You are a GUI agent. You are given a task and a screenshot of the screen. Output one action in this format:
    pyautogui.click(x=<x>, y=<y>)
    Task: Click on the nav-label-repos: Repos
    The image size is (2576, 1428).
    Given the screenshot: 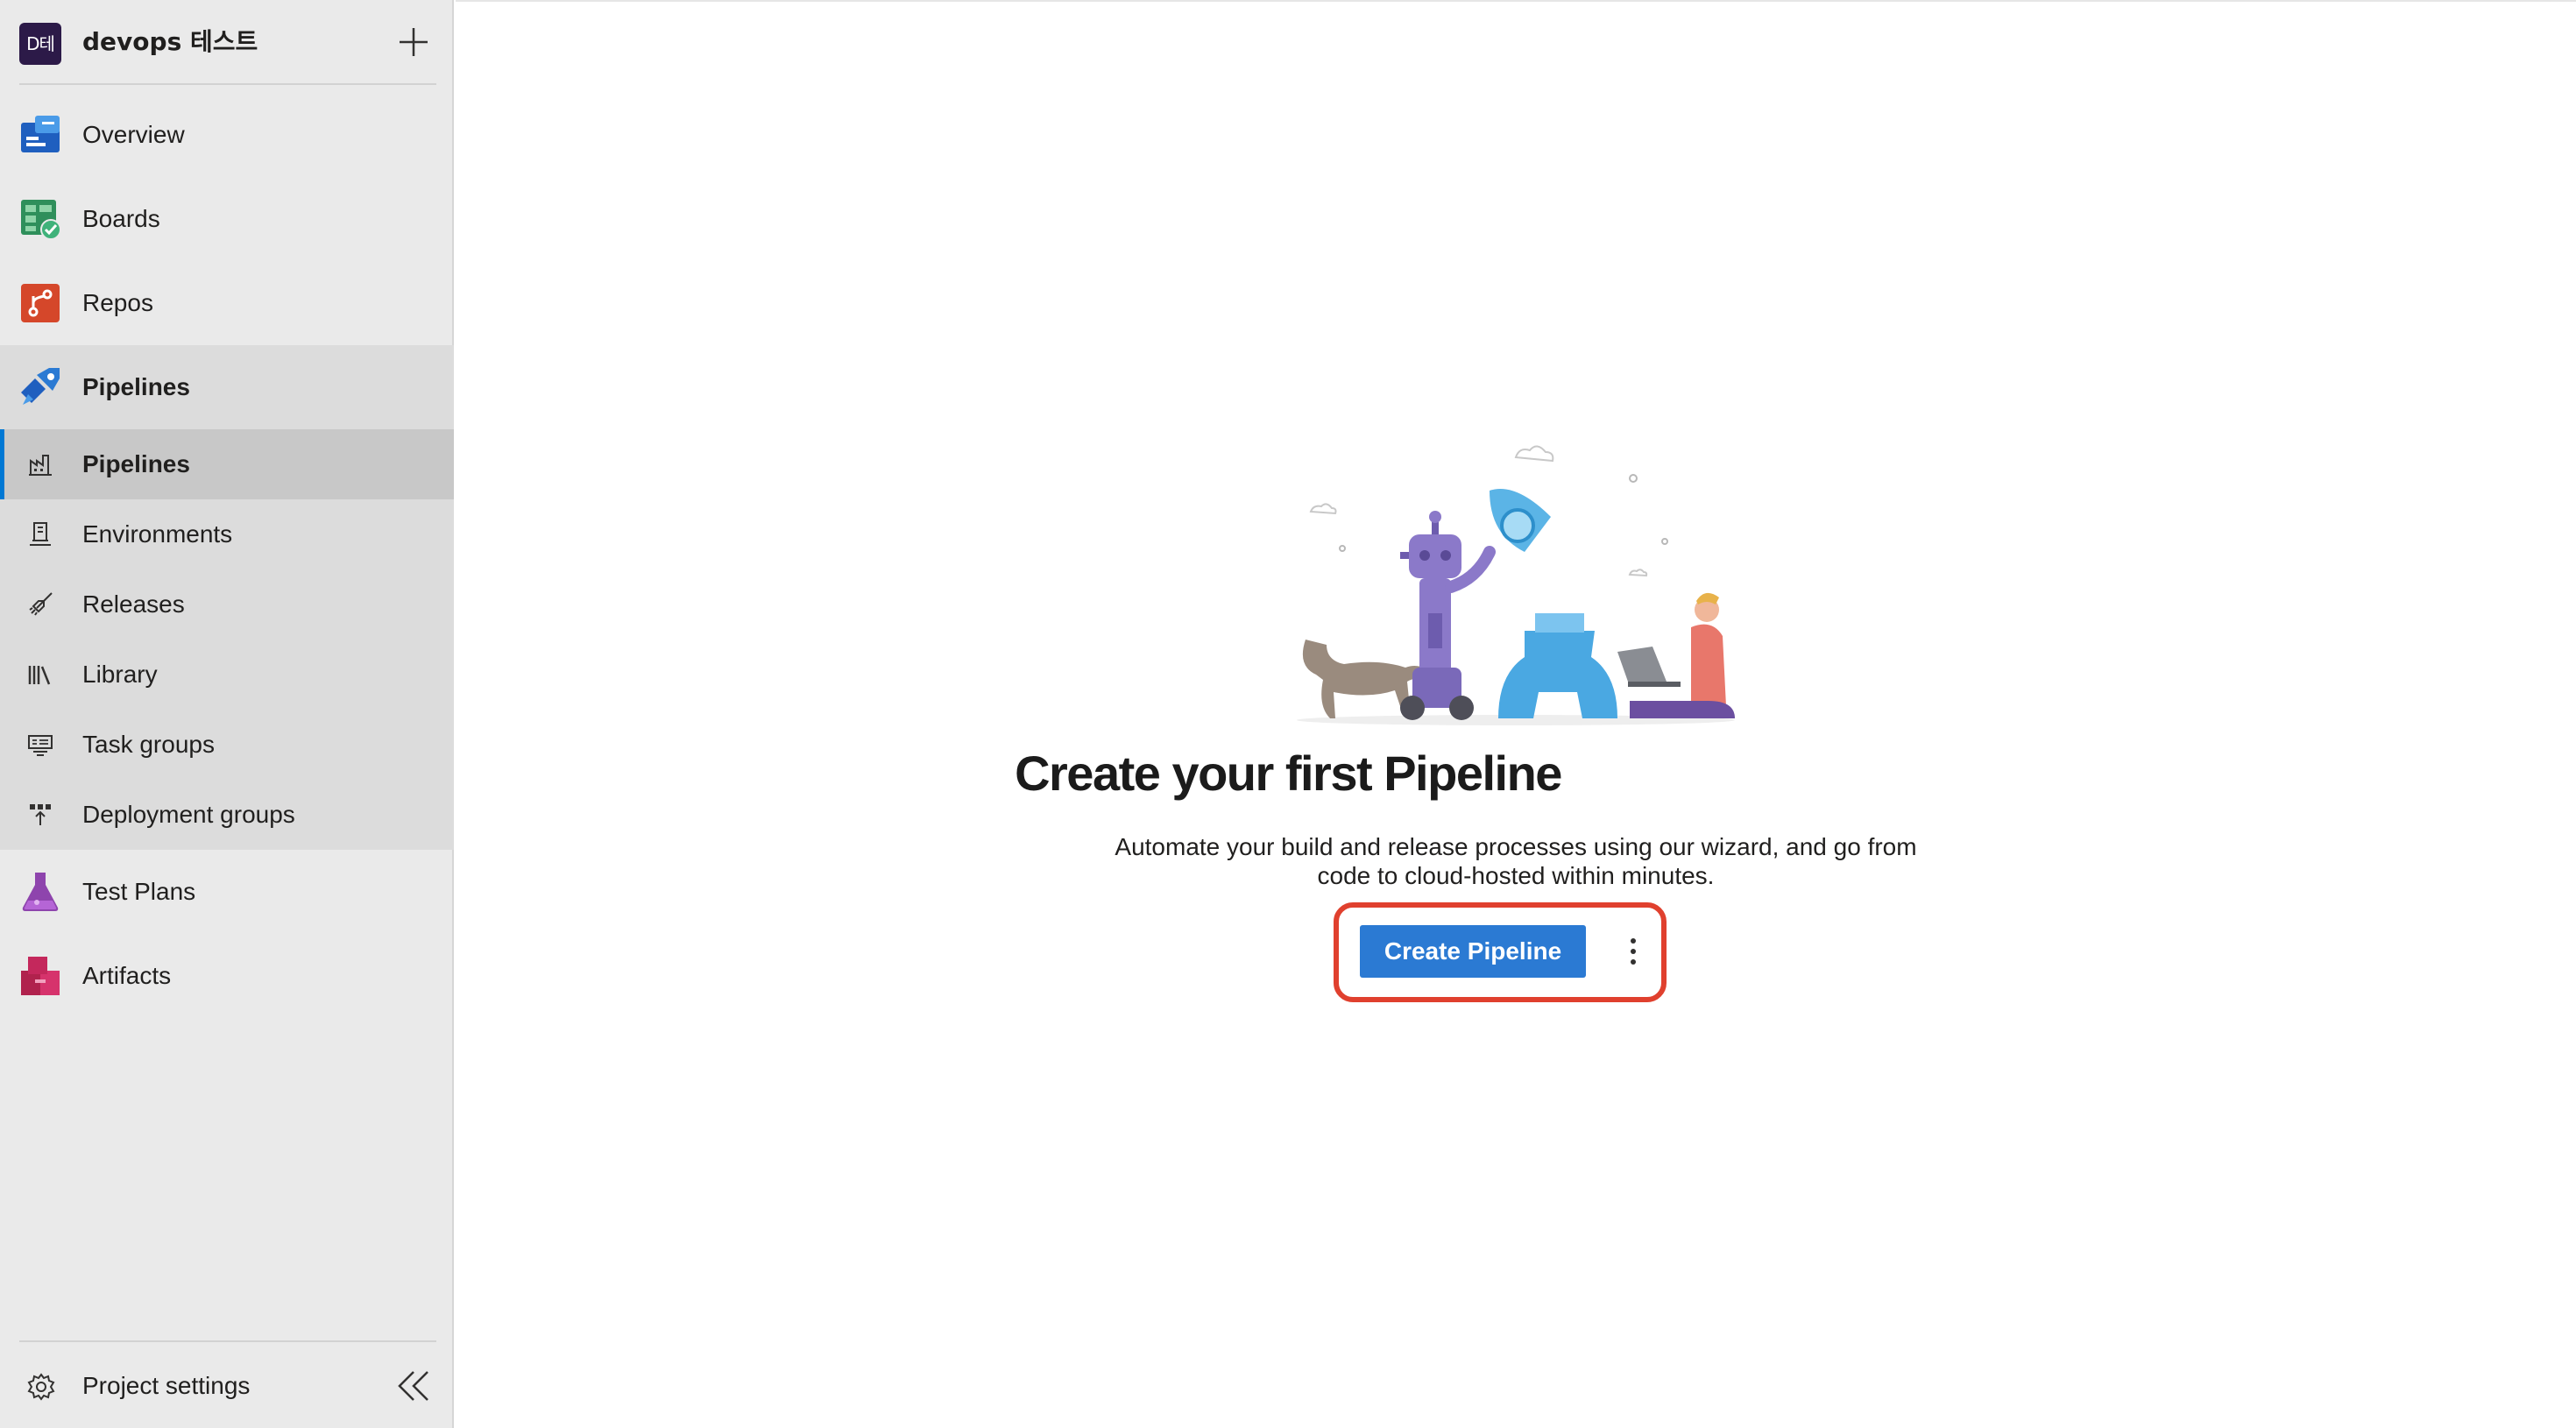 What is the action you would take?
    pyautogui.click(x=117, y=302)
    